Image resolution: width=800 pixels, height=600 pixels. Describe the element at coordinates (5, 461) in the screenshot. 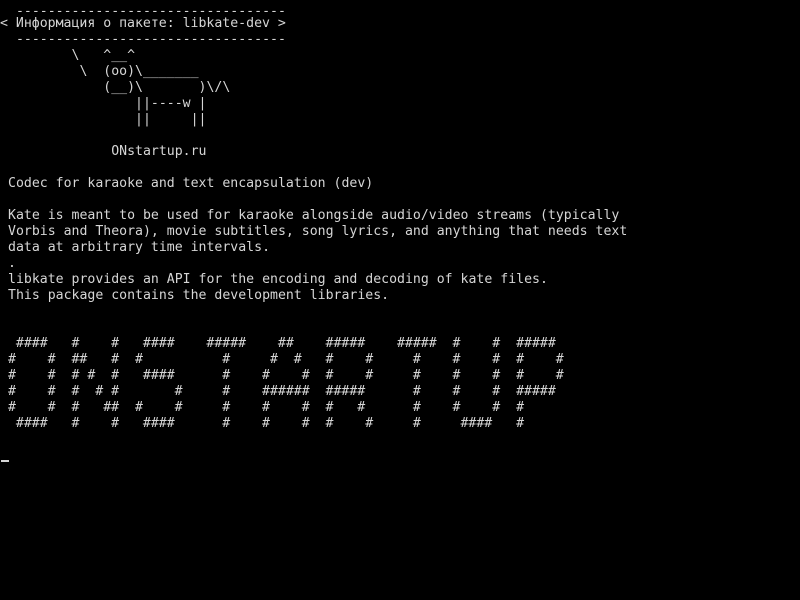

I see `text-cursor` at that location.